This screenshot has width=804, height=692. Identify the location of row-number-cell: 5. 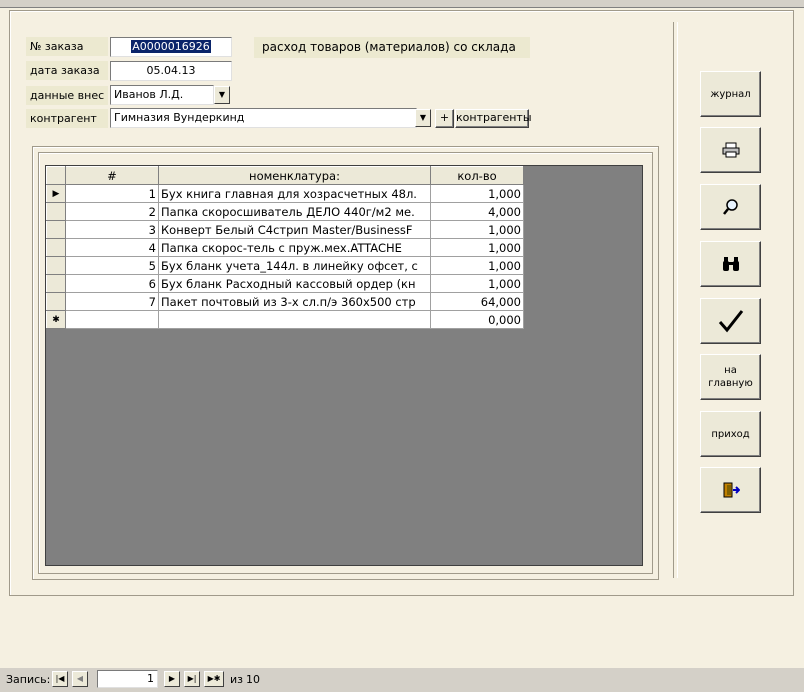
(112, 265).